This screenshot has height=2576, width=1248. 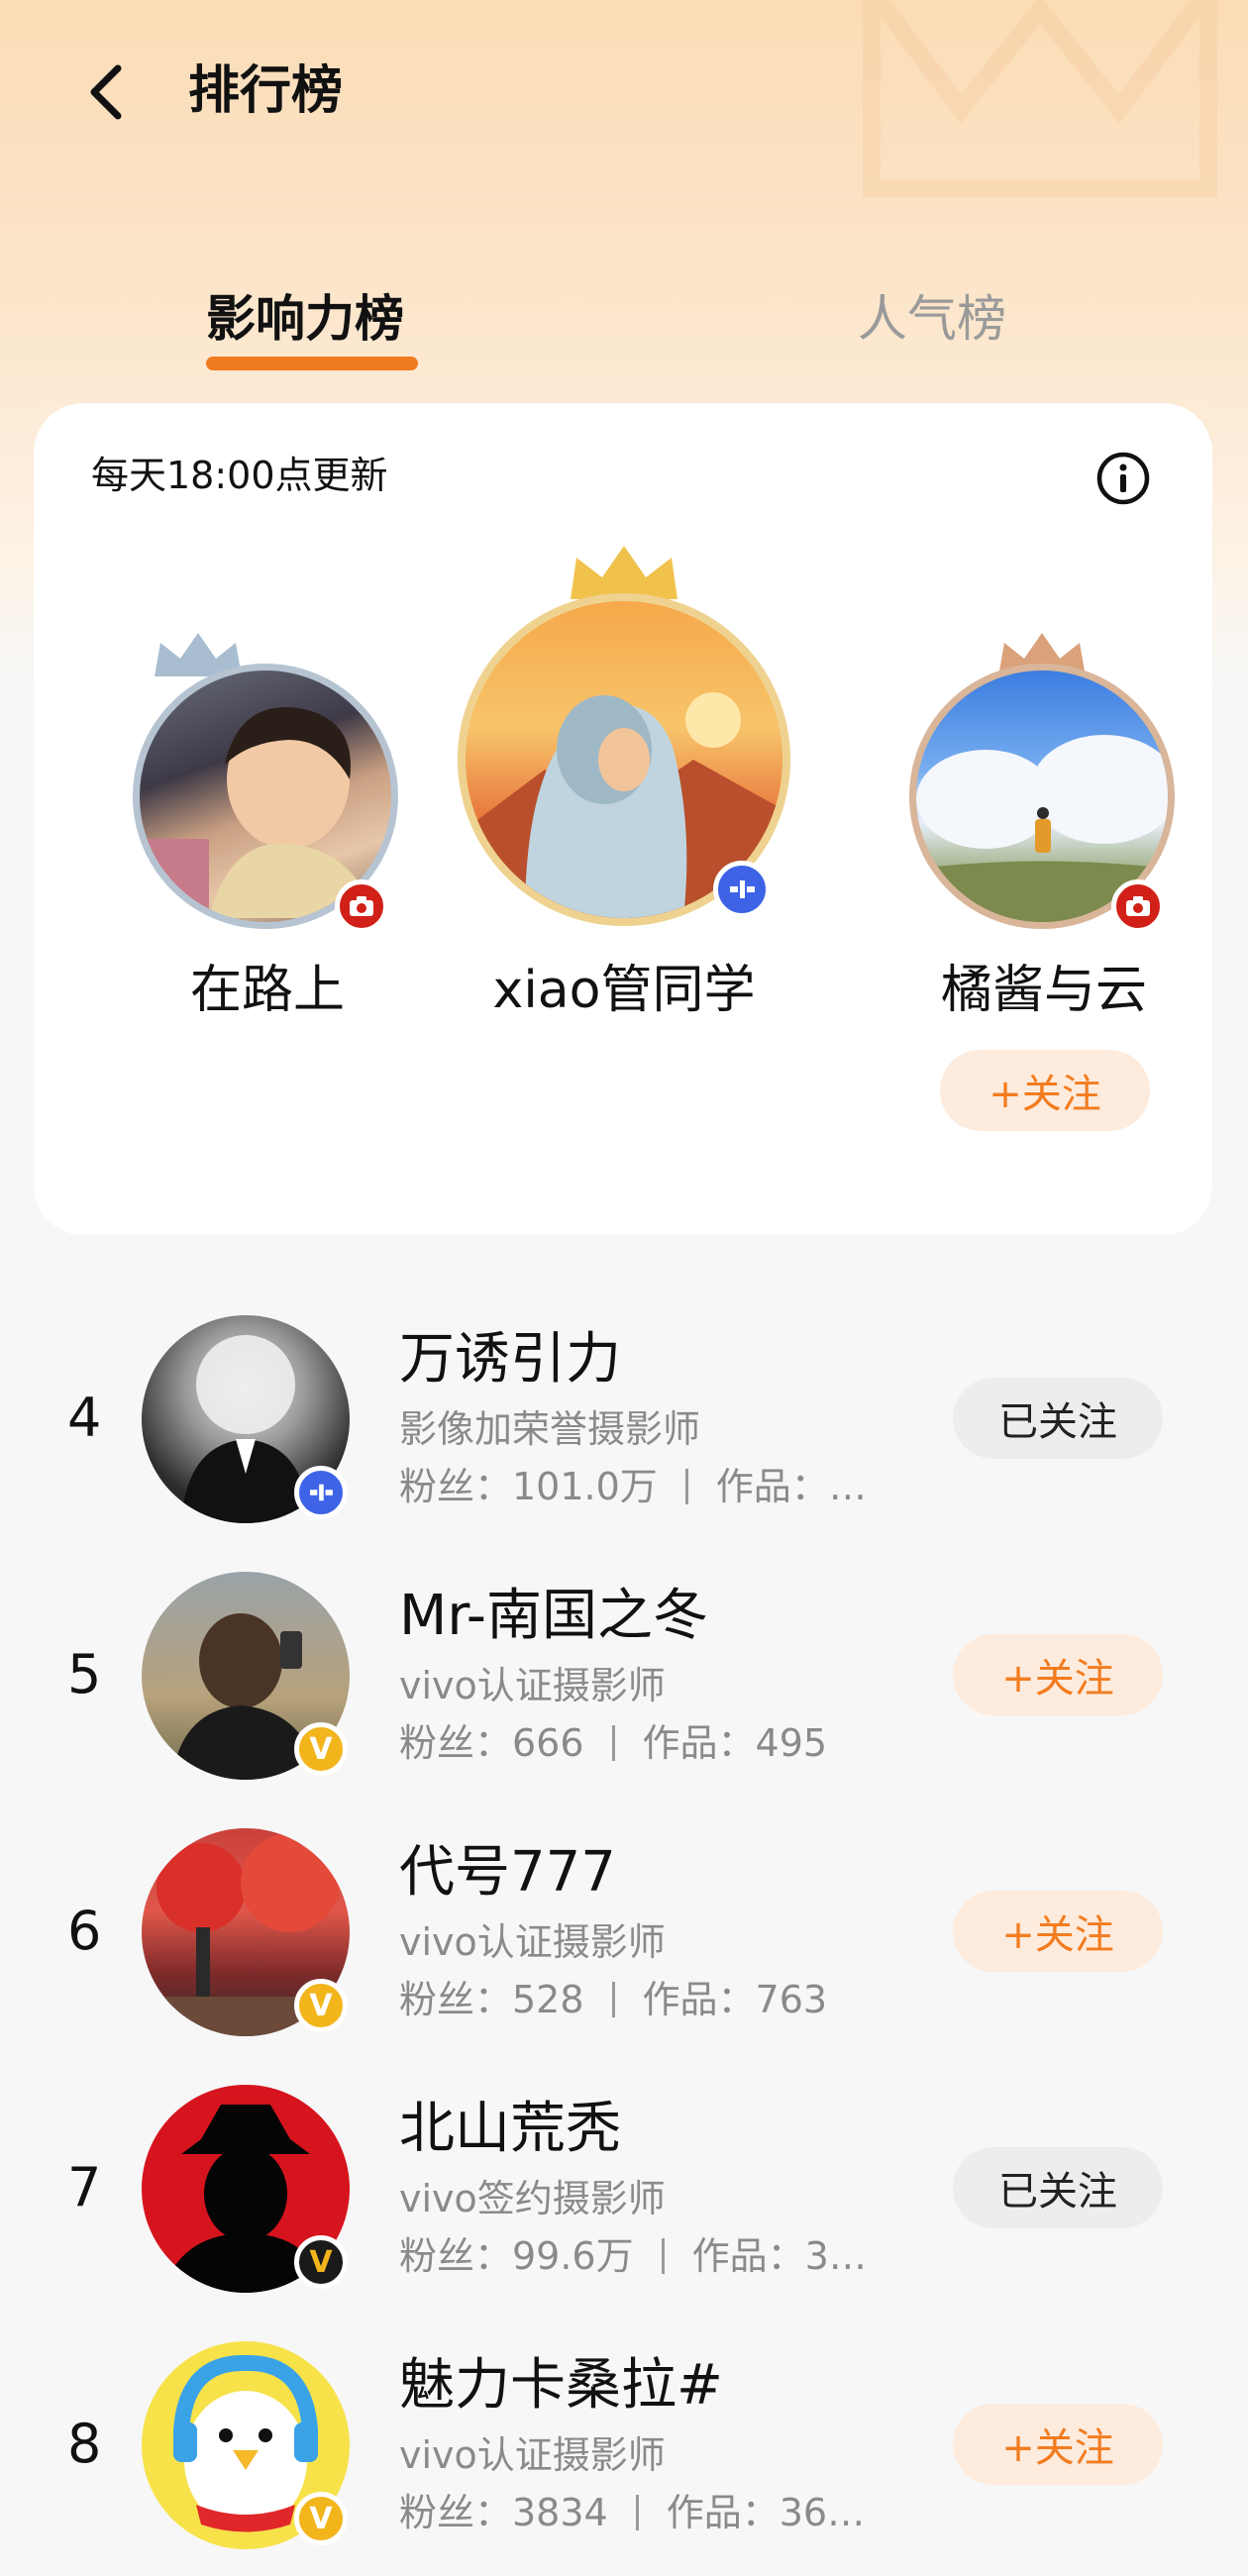 What do you see at coordinates (305, 319) in the screenshot?
I see `tab-influence: 影响力榜` at bounding box center [305, 319].